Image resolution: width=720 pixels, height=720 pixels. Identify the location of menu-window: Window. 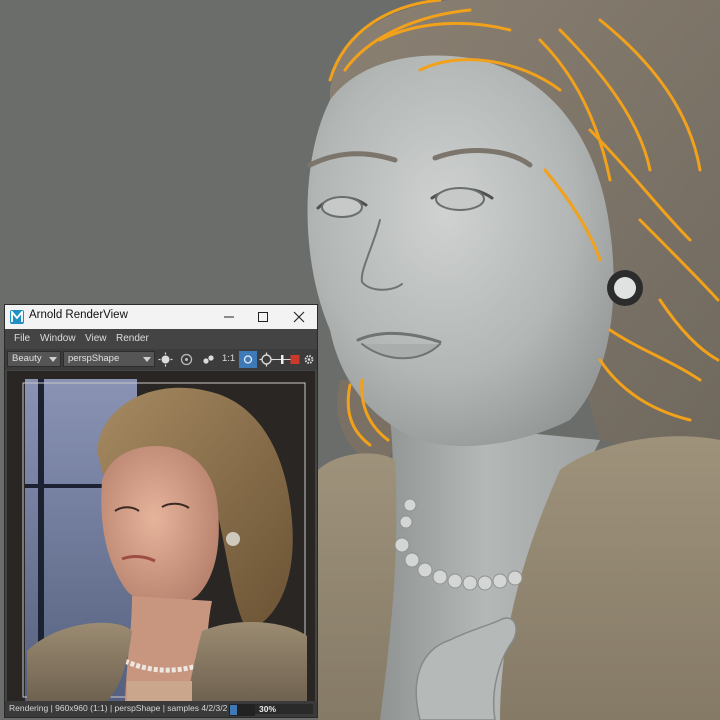
(58, 338).